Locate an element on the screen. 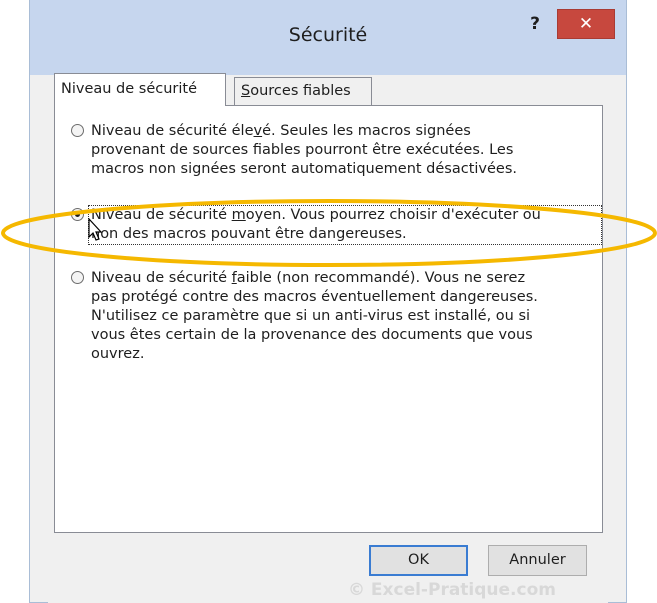 This screenshot has height=603, width=657. tab-security-level: Niveau de sécurité is located at coordinates (140, 89).